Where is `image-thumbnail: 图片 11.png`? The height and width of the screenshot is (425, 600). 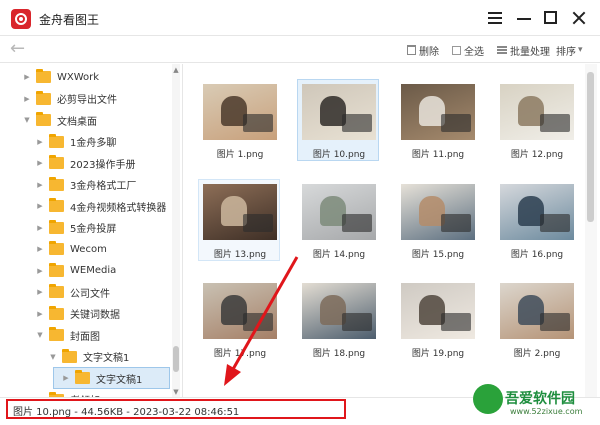 image-thumbnail: 图片 11.png is located at coordinates (437, 120).